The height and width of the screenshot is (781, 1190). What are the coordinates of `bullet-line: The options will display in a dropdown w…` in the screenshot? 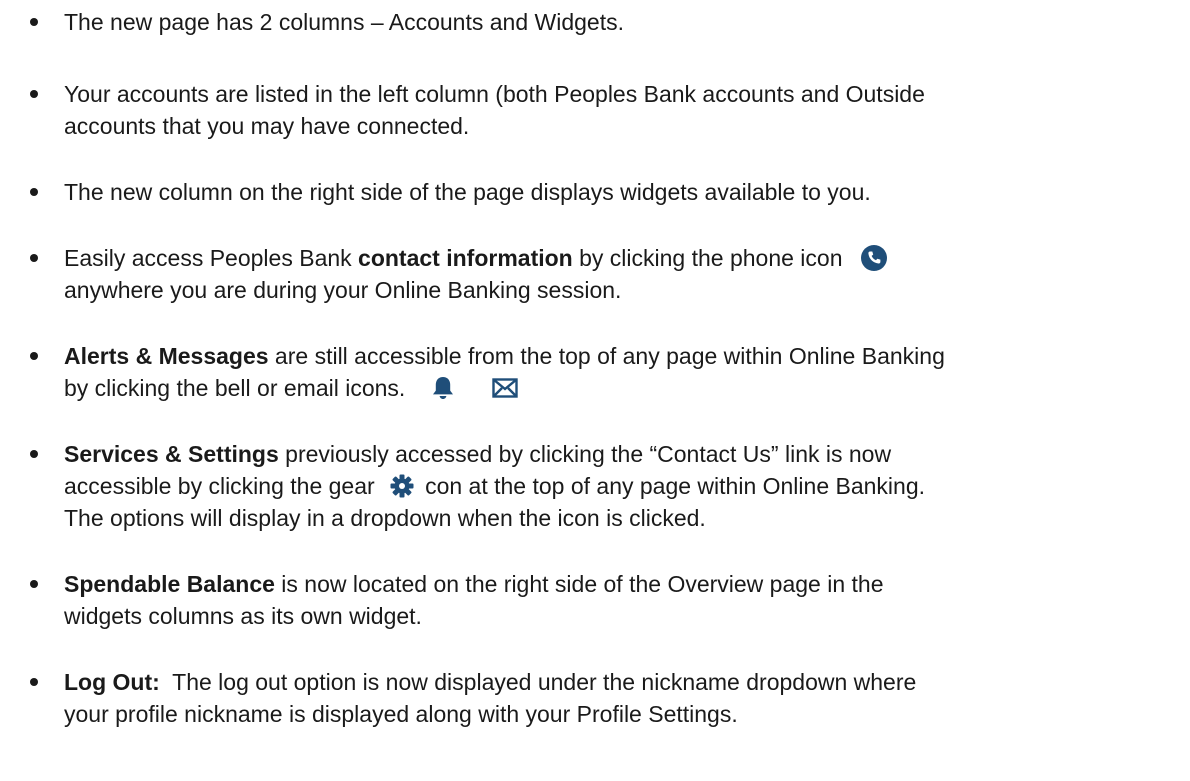 It's located at (385, 518).